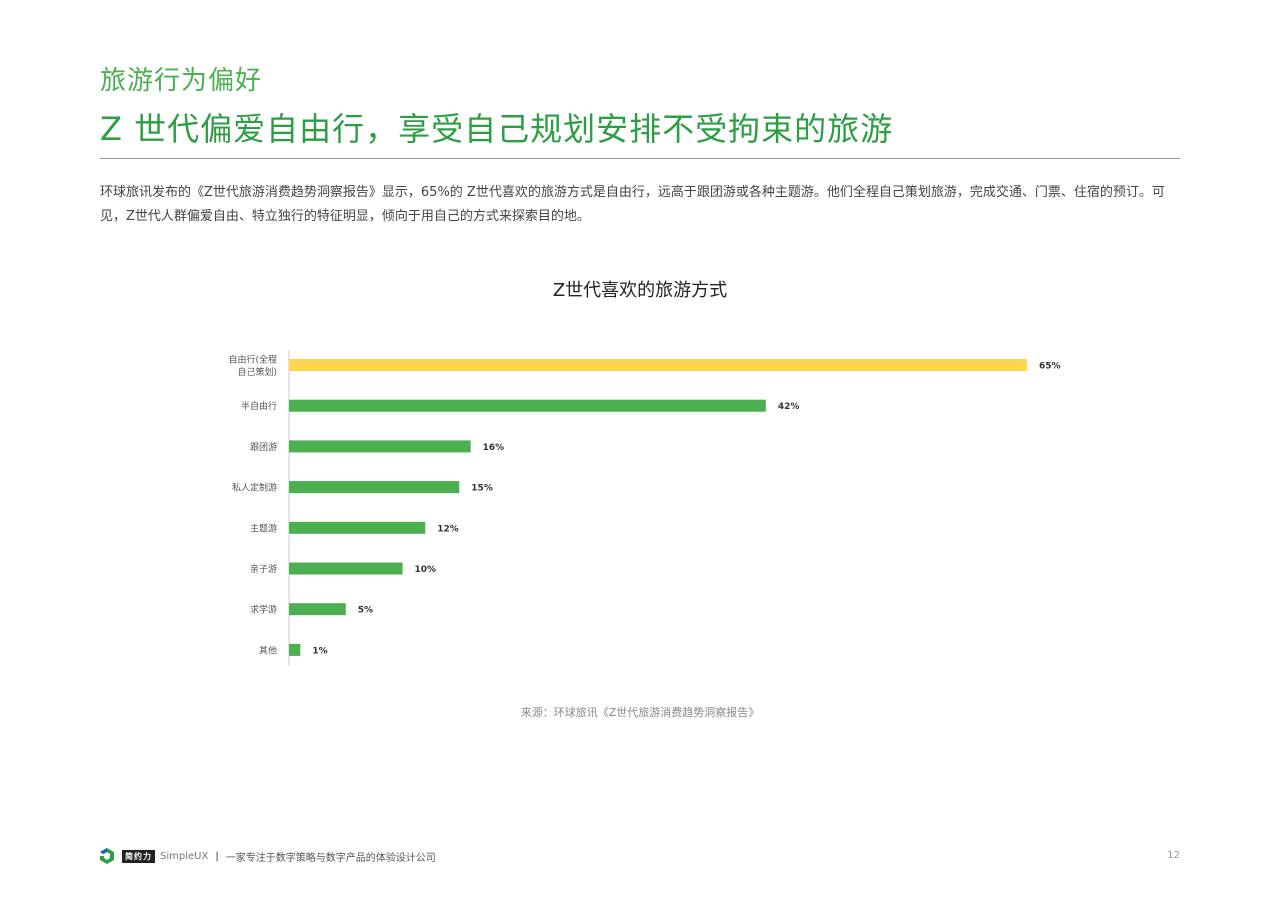  Describe the element at coordinates (494, 448) in the screenshot. I see `bar-value-label-2: 16%` at that location.